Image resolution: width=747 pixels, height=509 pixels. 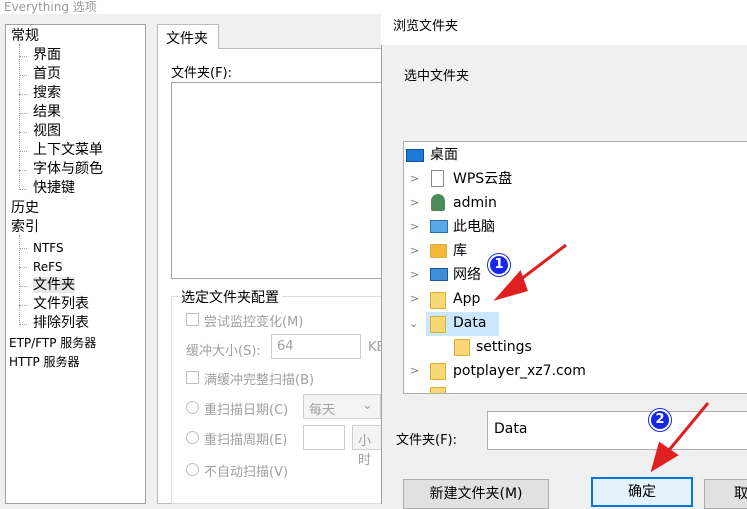 I want to click on step-badge-1: 1, so click(x=499, y=265).